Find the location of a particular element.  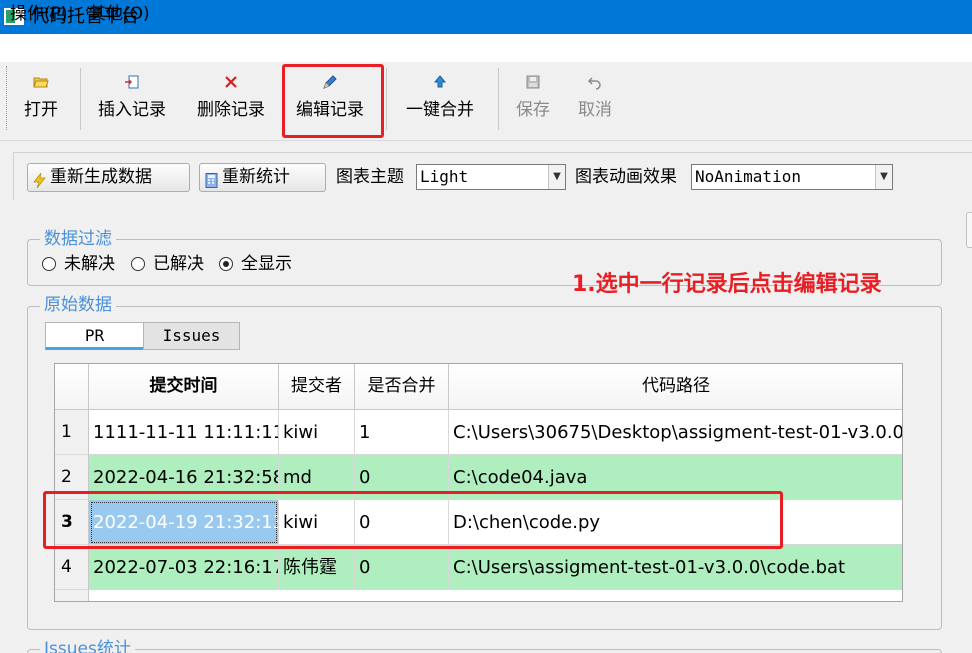

insert-record-label: 插入记录 is located at coordinates (132, 110).